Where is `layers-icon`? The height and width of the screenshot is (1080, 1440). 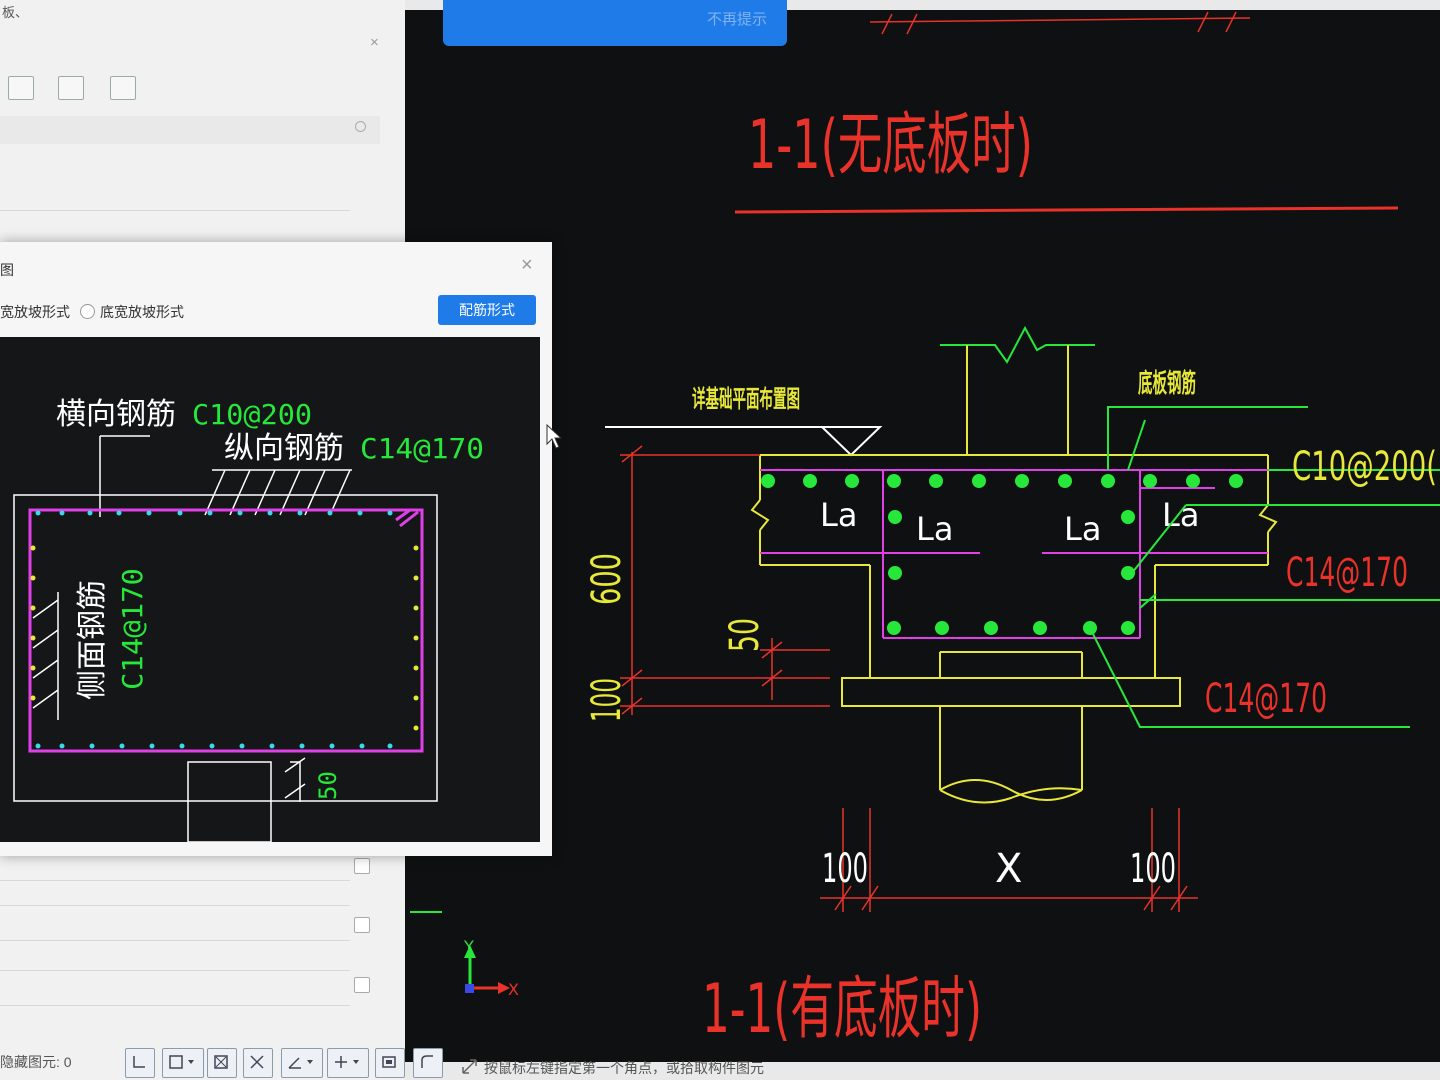 layers-icon is located at coordinates (71, 88).